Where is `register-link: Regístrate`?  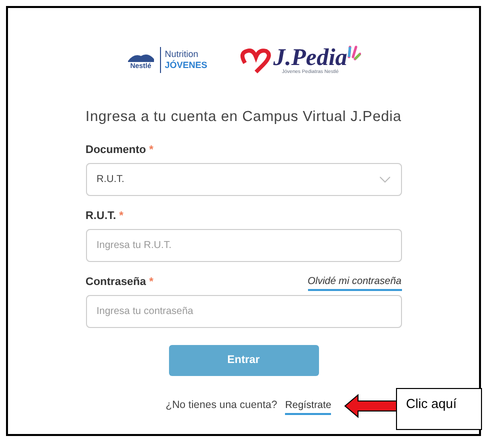
register-link: Regístrate is located at coordinates (308, 406).